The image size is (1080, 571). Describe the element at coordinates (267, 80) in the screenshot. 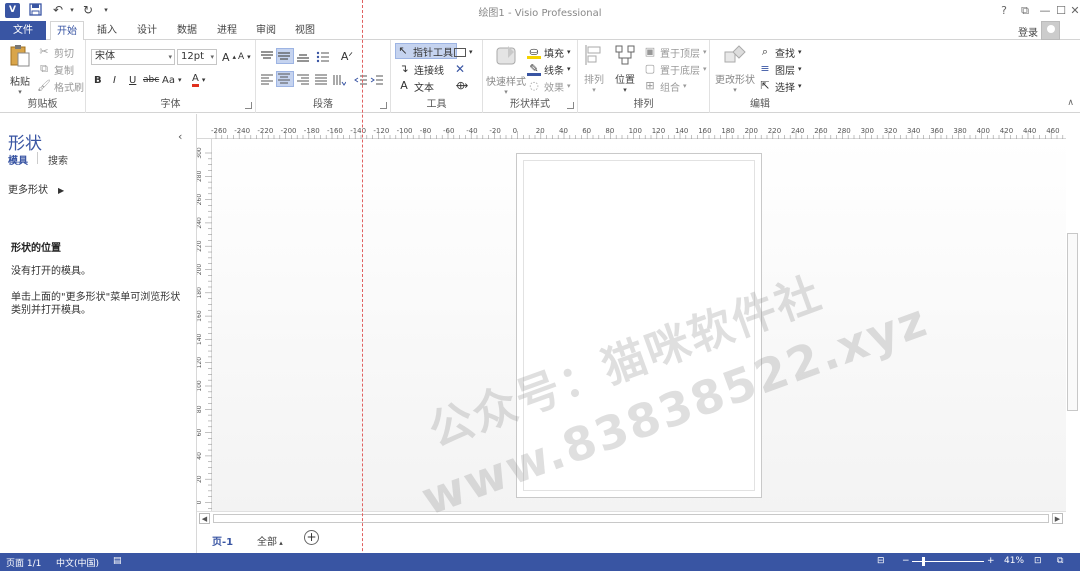

I see `align-left-button` at that location.